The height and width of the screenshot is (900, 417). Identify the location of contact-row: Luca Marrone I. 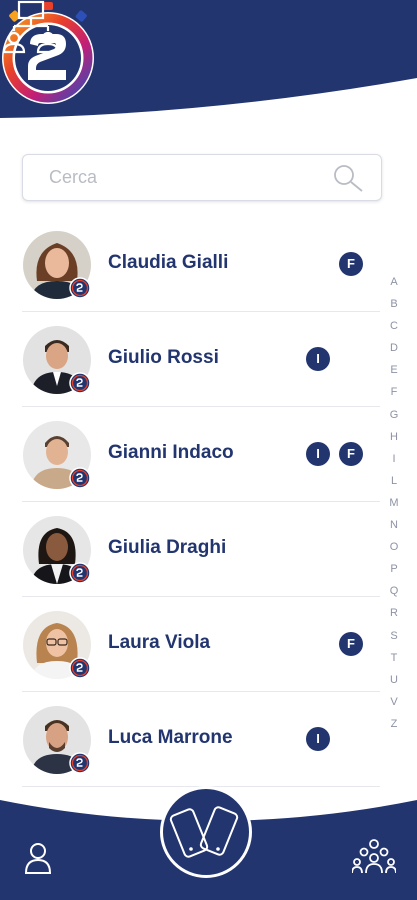
(190, 739).